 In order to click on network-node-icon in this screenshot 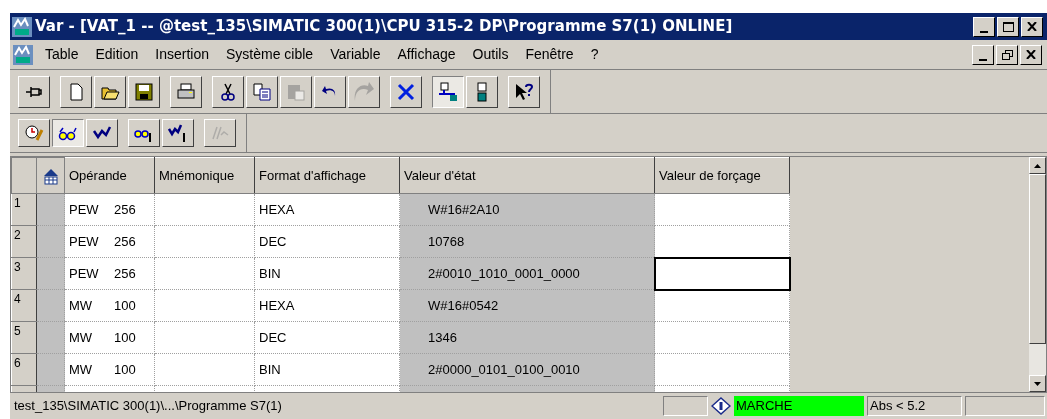, I will do `click(448, 91)`.